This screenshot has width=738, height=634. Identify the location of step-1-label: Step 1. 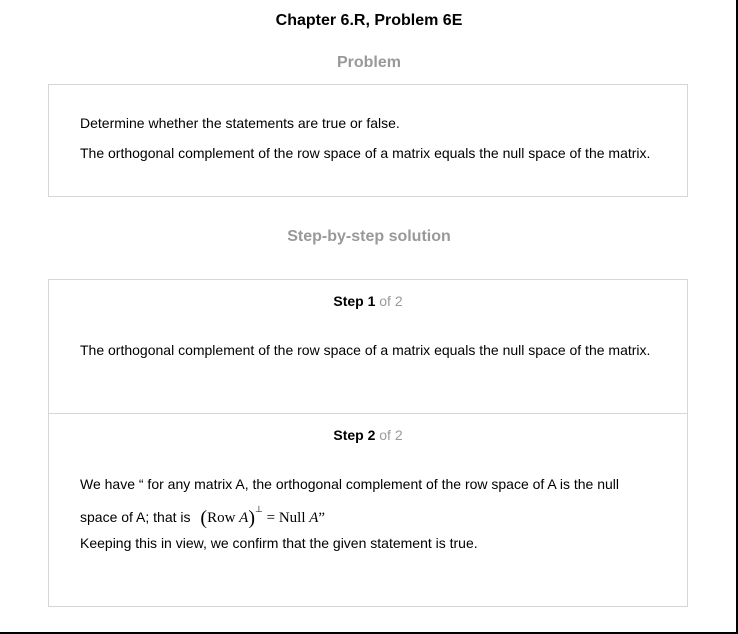
(354, 301).